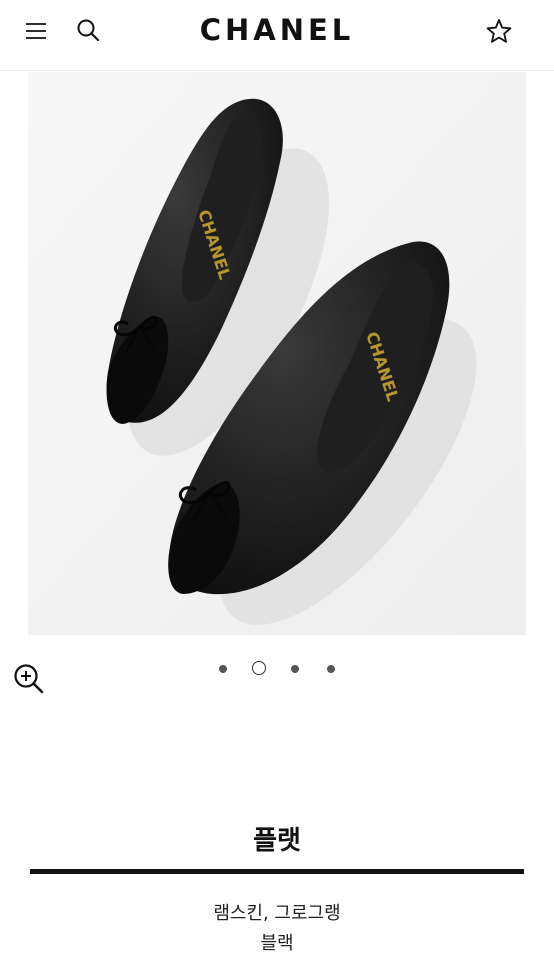 This screenshot has height=960, width=554. I want to click on title-divider, so click(277, 871).